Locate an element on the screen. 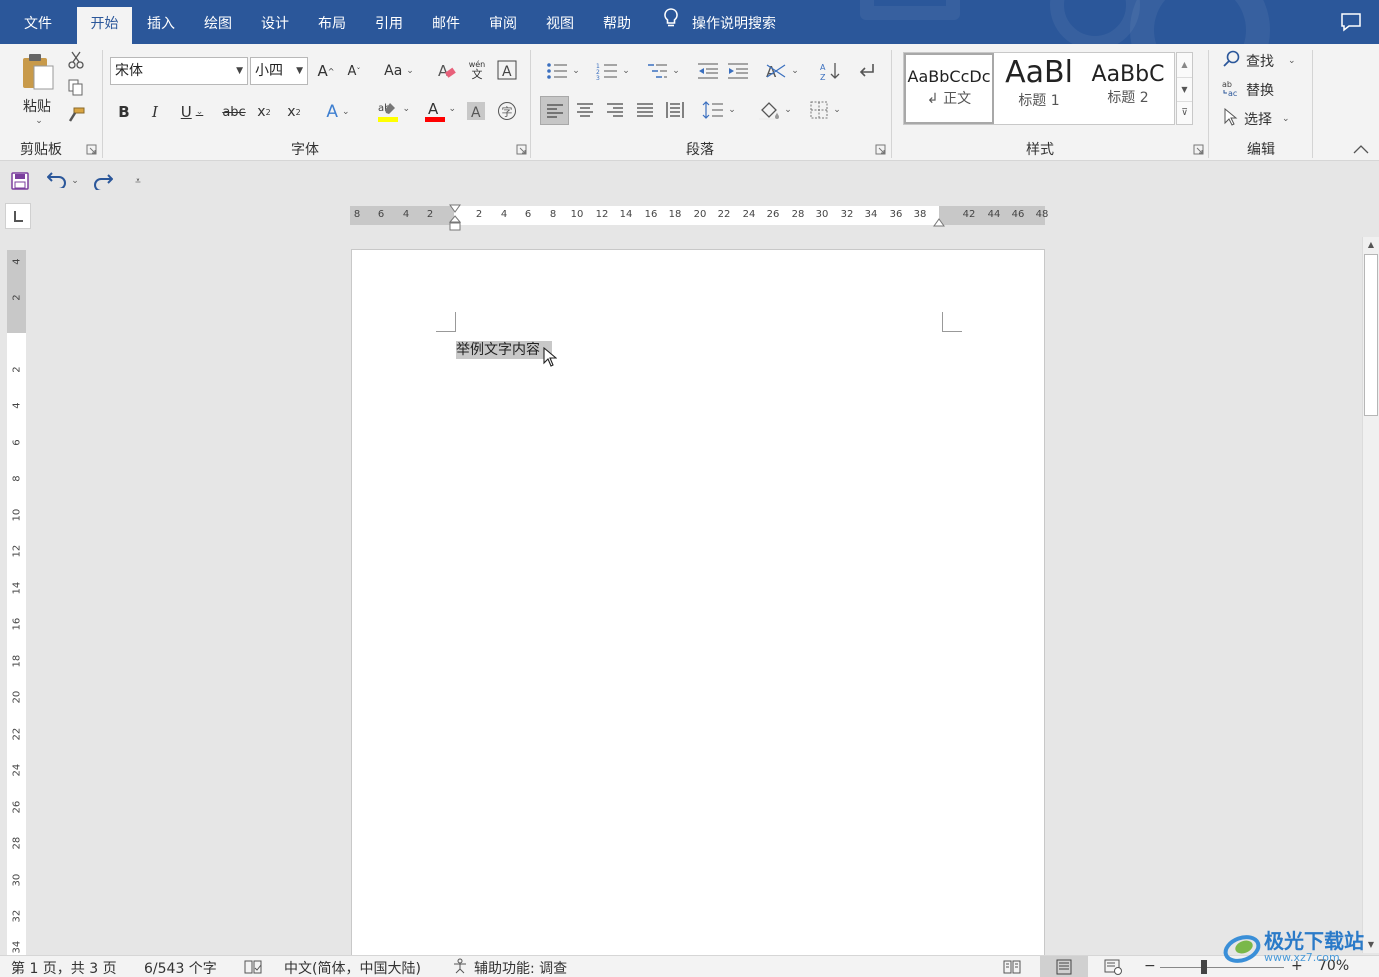 The height and width of the screenshot is (977, 1379). font-size-combo: 小四 ▼ is located at coordinates (279, 71).